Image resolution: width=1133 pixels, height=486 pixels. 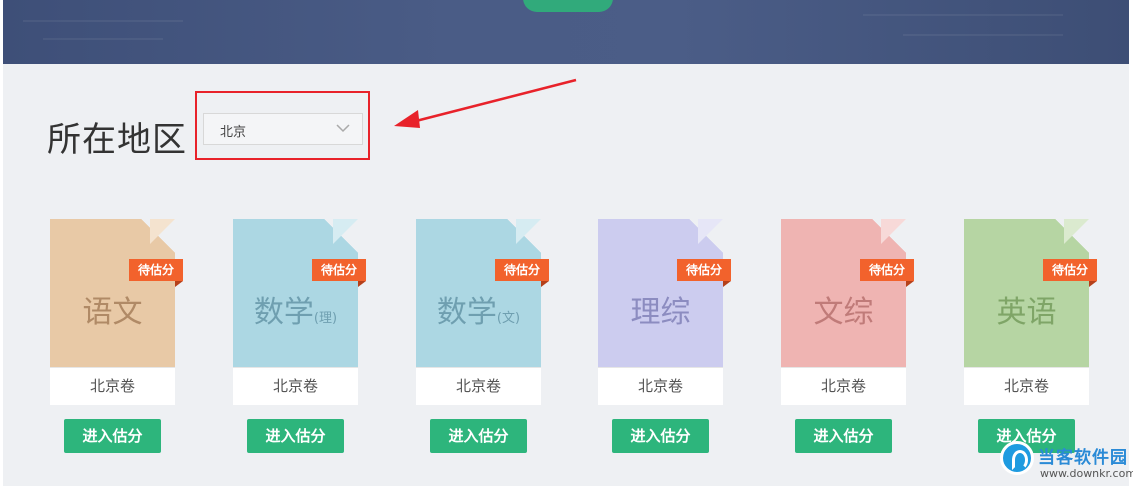 I want to click on subject-card: 待估分理综北京卷进入估分, so click(x=664, y=336).